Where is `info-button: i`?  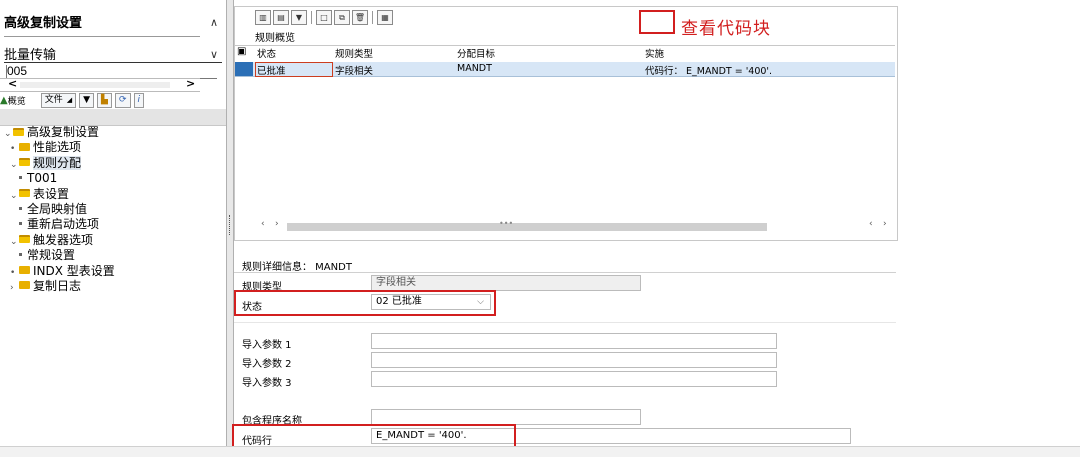
info-button: i is located at coordinates (139, 100).